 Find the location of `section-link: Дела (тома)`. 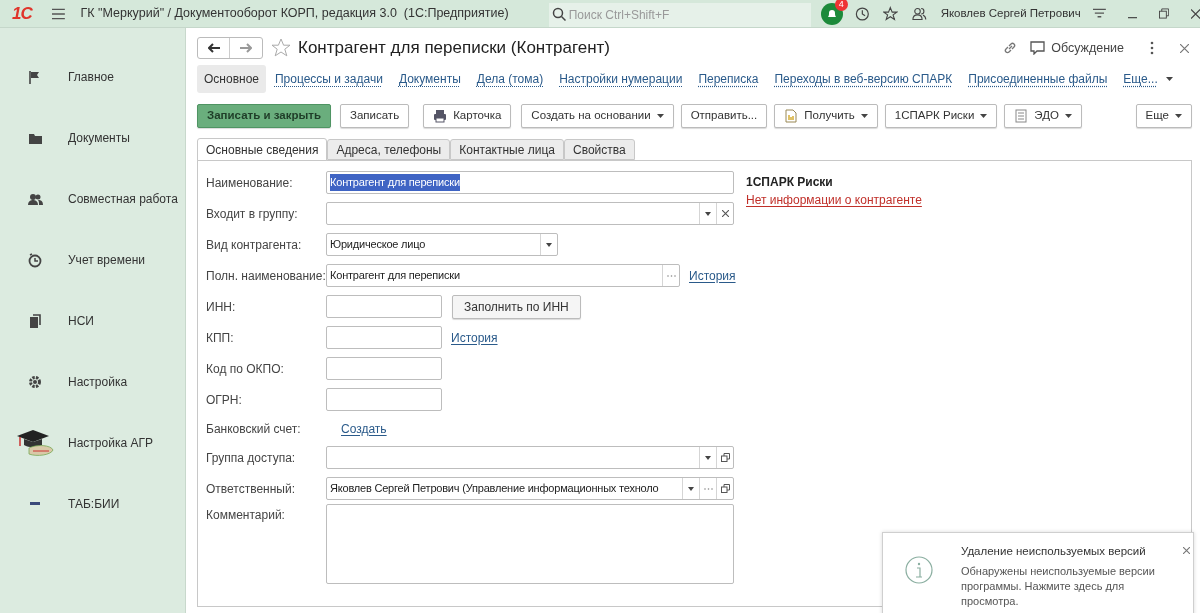

section-link: Дела (тома) is located at coordinates (510, 78).